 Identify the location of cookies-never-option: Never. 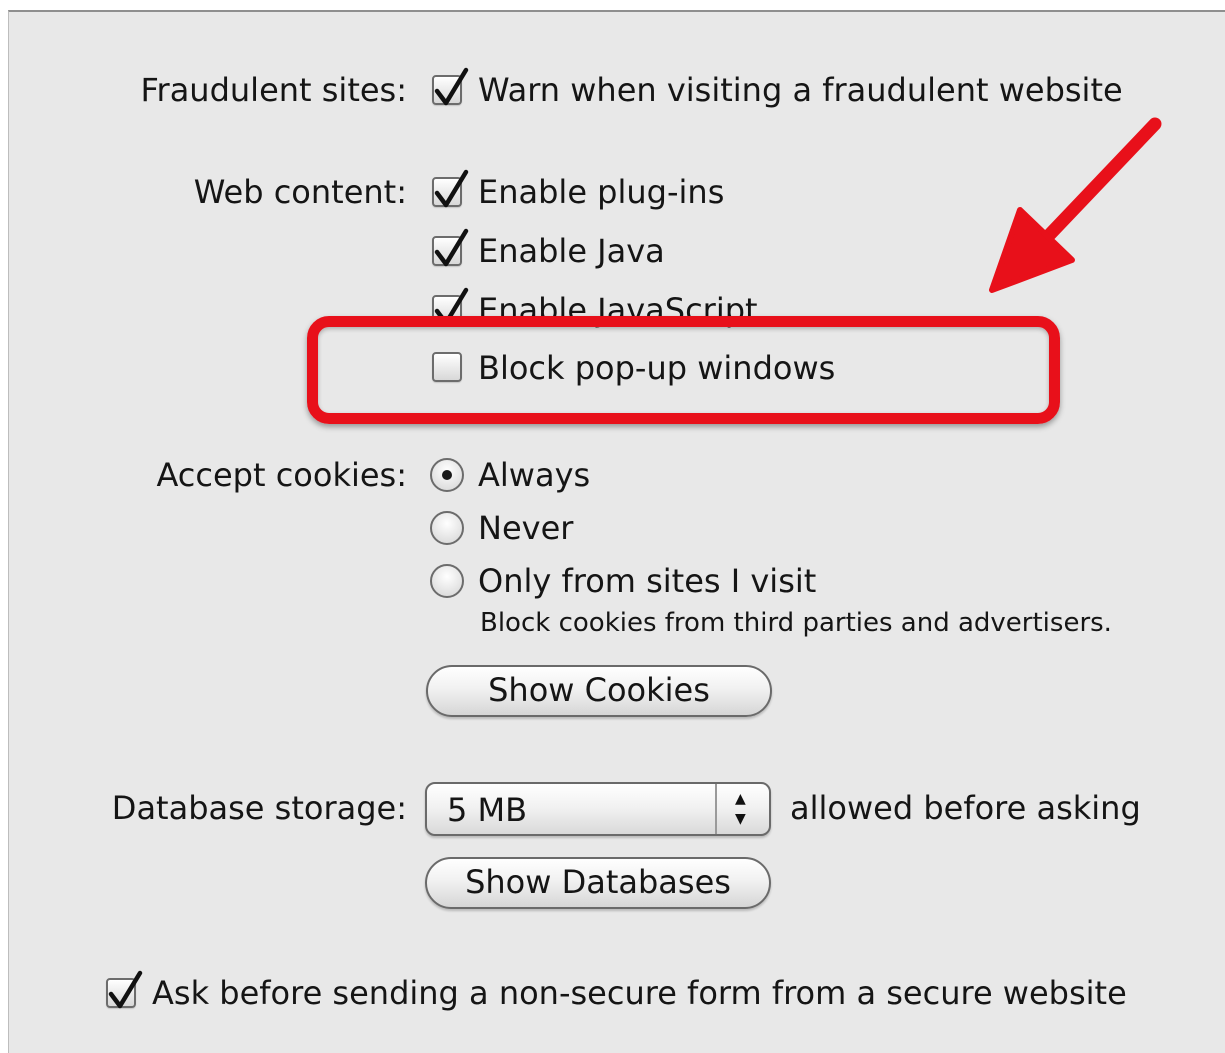
(525, 528).